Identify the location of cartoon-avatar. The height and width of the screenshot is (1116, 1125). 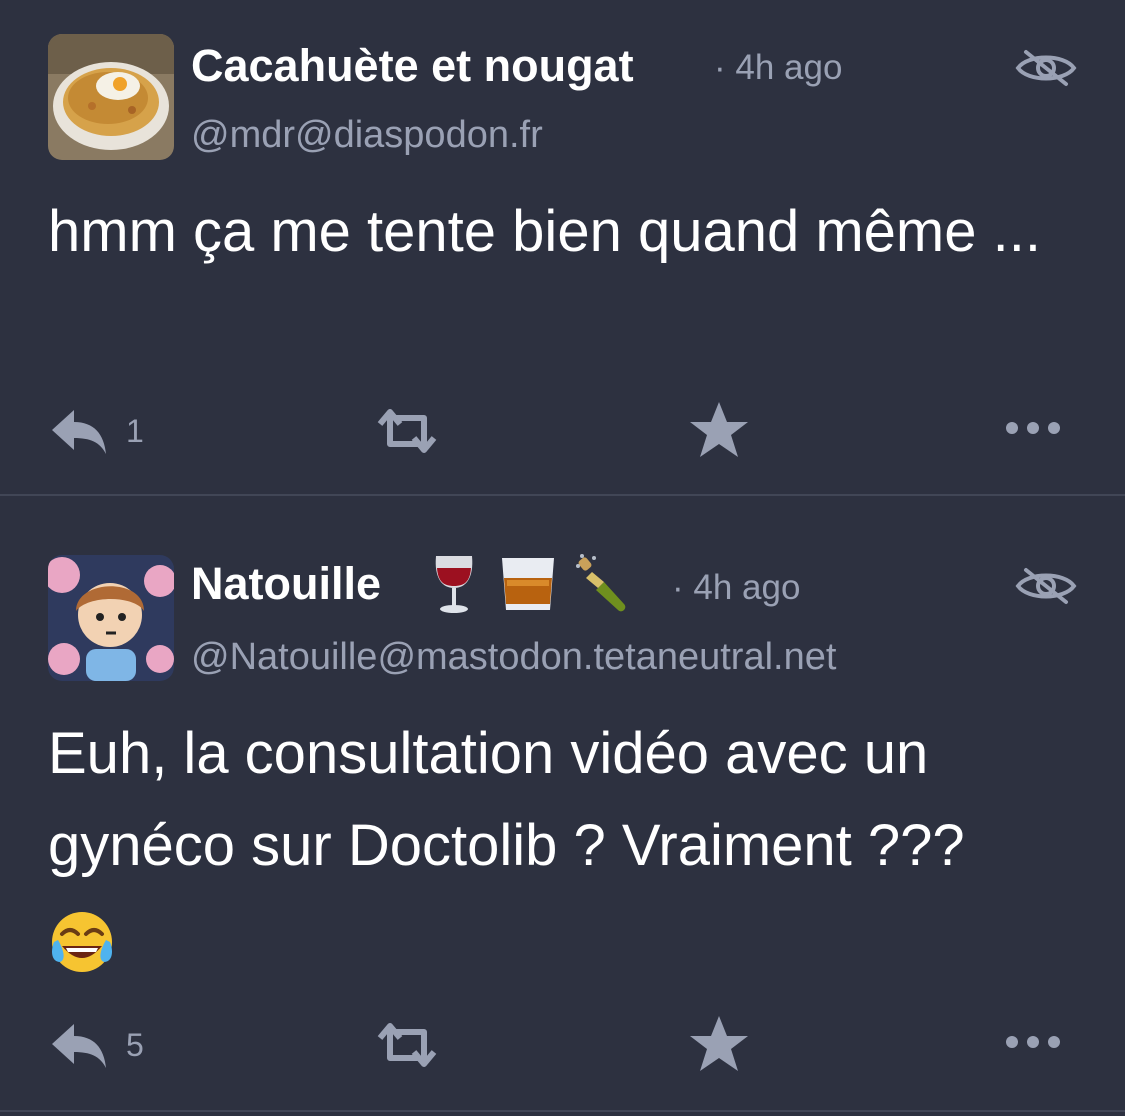
(111, 618).